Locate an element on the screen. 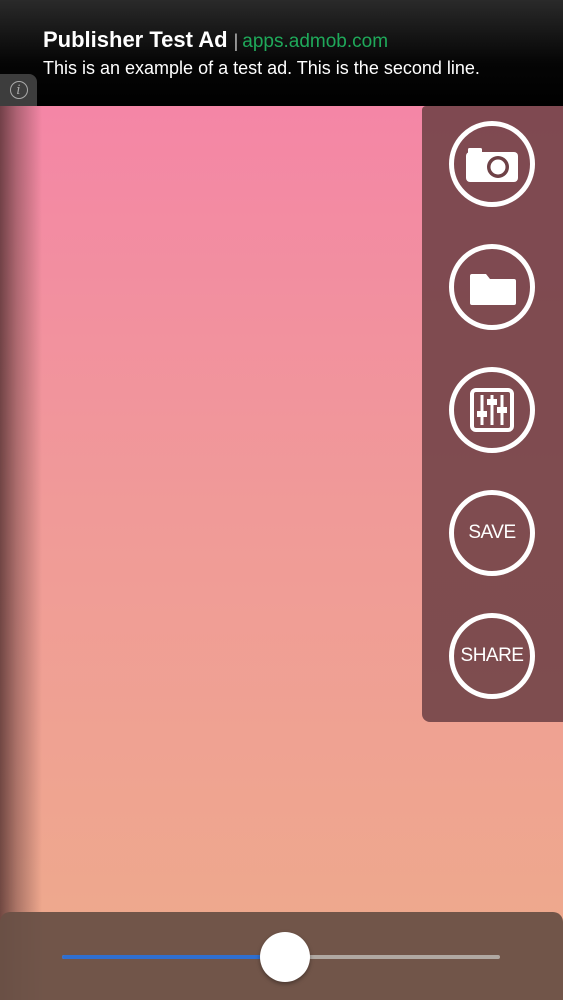 This screenshot has height=1000, width=563. save-button: SAVE is located at coordinates (492, 533).